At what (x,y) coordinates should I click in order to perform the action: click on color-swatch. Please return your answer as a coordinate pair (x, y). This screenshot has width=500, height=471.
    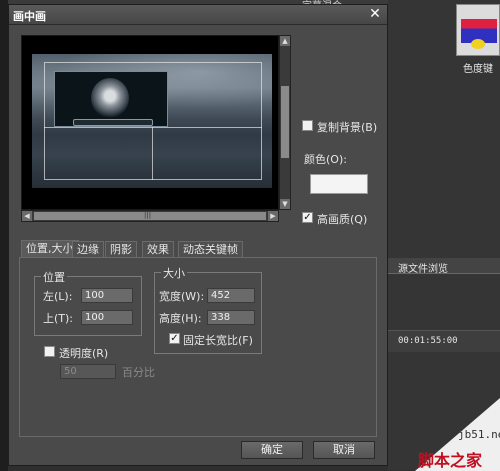
    Looking at the image, I should click on (339, 184).